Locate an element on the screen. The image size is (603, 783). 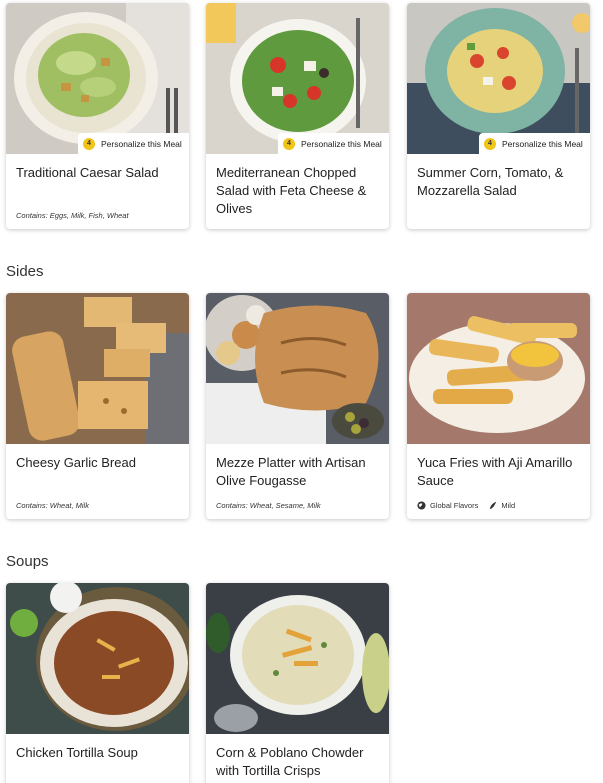
meal-image-mediterranean-salad is located at coordinates (297, 78).